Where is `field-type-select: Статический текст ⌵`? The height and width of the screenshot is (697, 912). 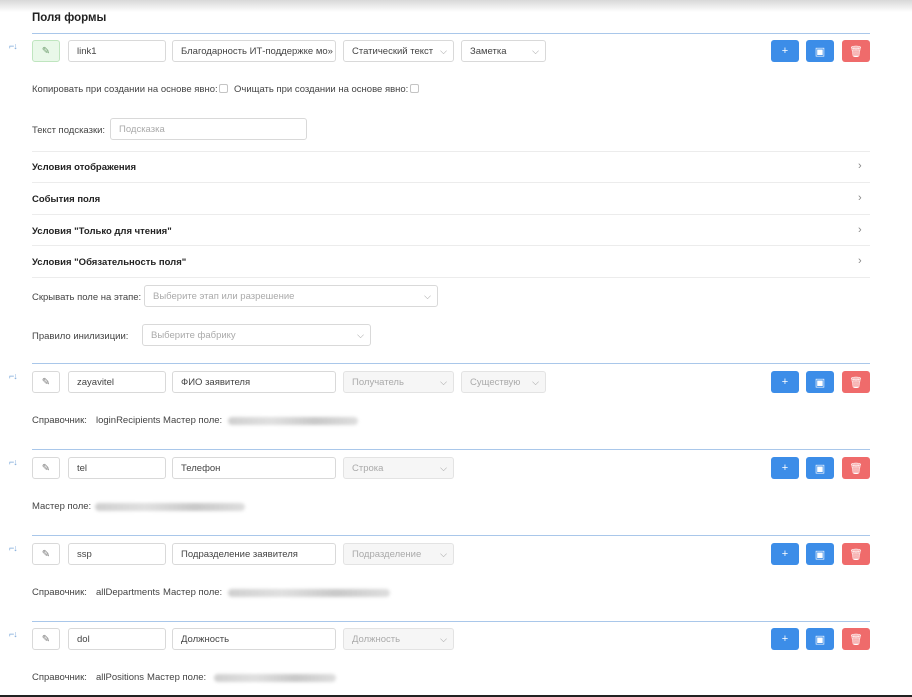
field-type-select: Статический текст ⌵ is located at coordinates (398, 51).